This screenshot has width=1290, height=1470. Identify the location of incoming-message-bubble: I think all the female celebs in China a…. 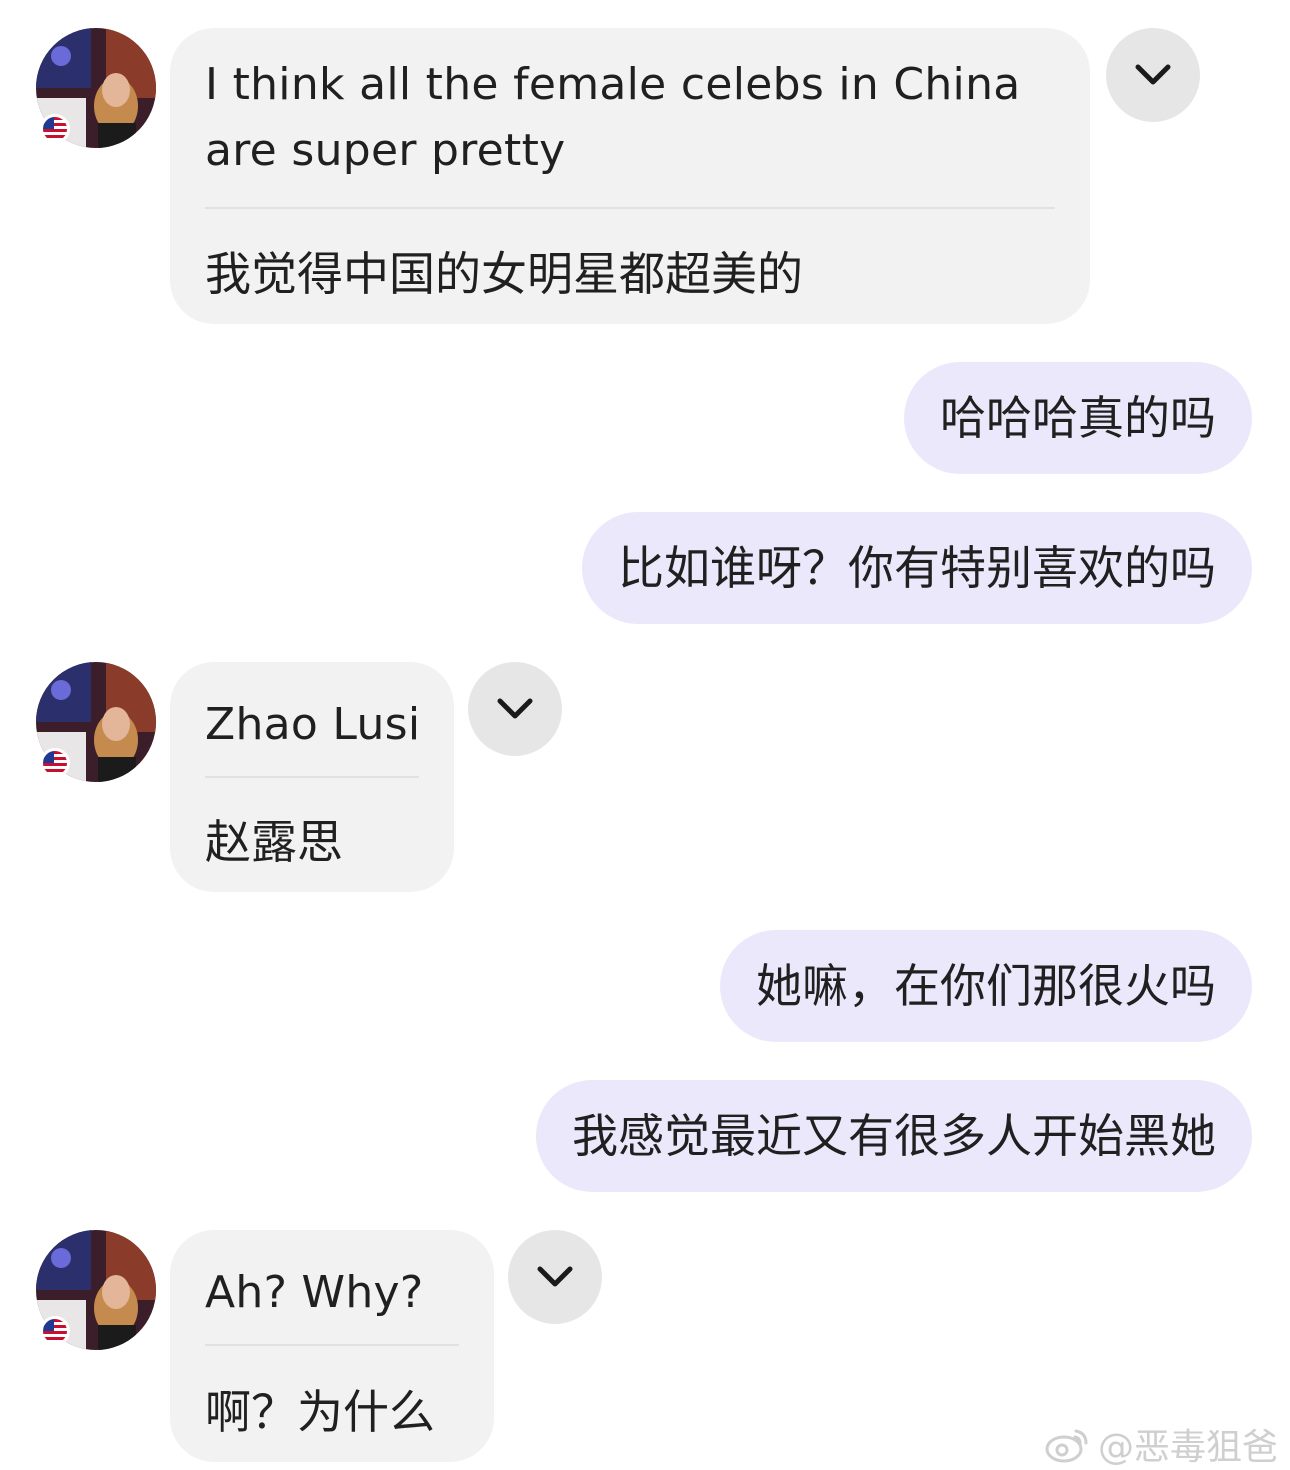
(630, 176).